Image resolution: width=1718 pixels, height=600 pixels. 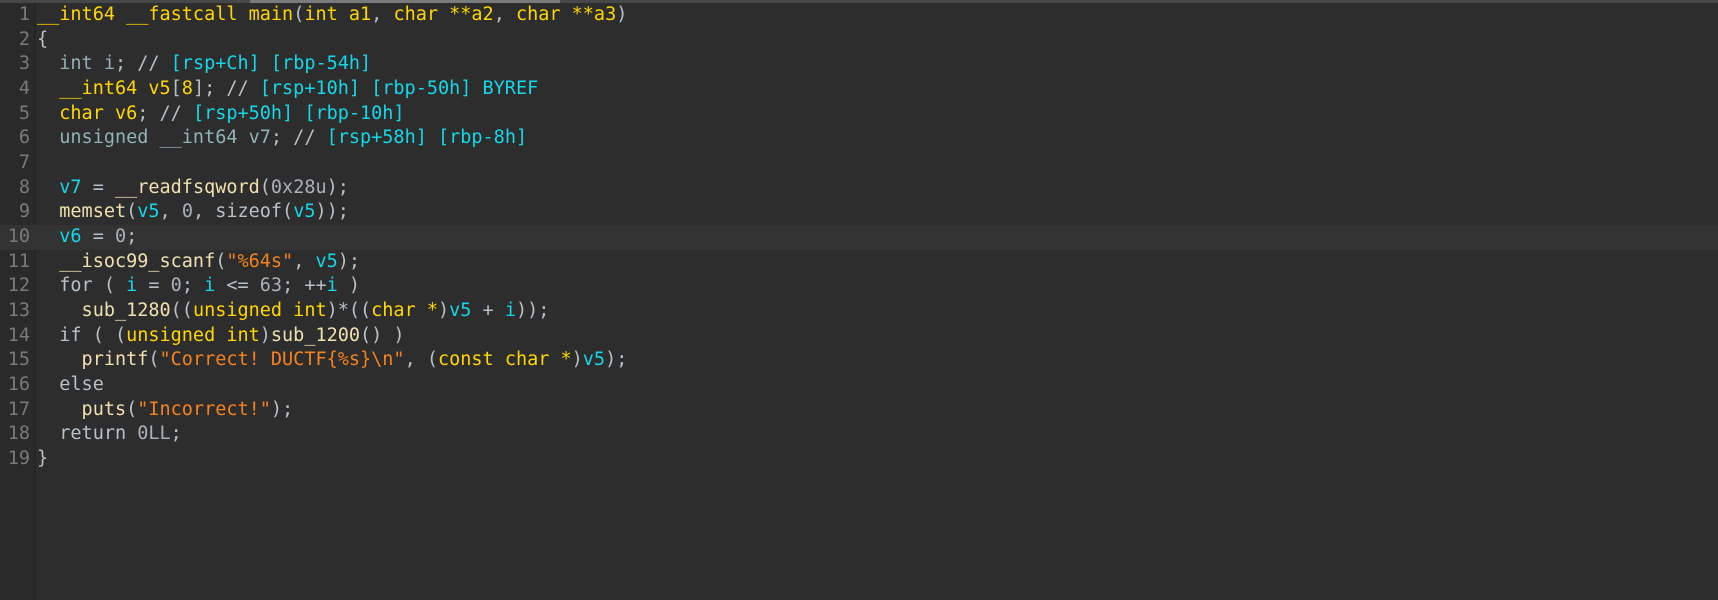 What do you see at coordinates (859, 385) in the screenshot?
I see `code-line: 16 else` at bounding box center [859, 385].